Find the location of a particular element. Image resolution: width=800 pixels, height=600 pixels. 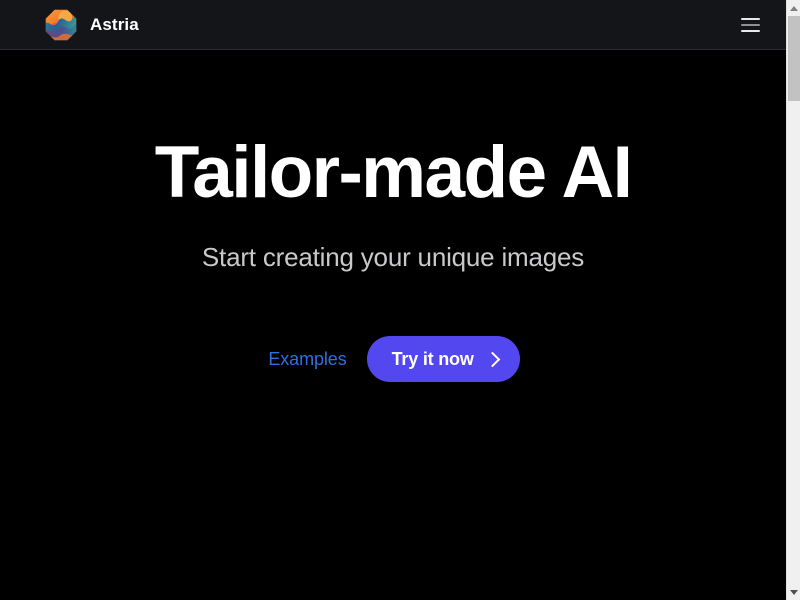

scroll-down-glyph is located at coordinates (794, 592).